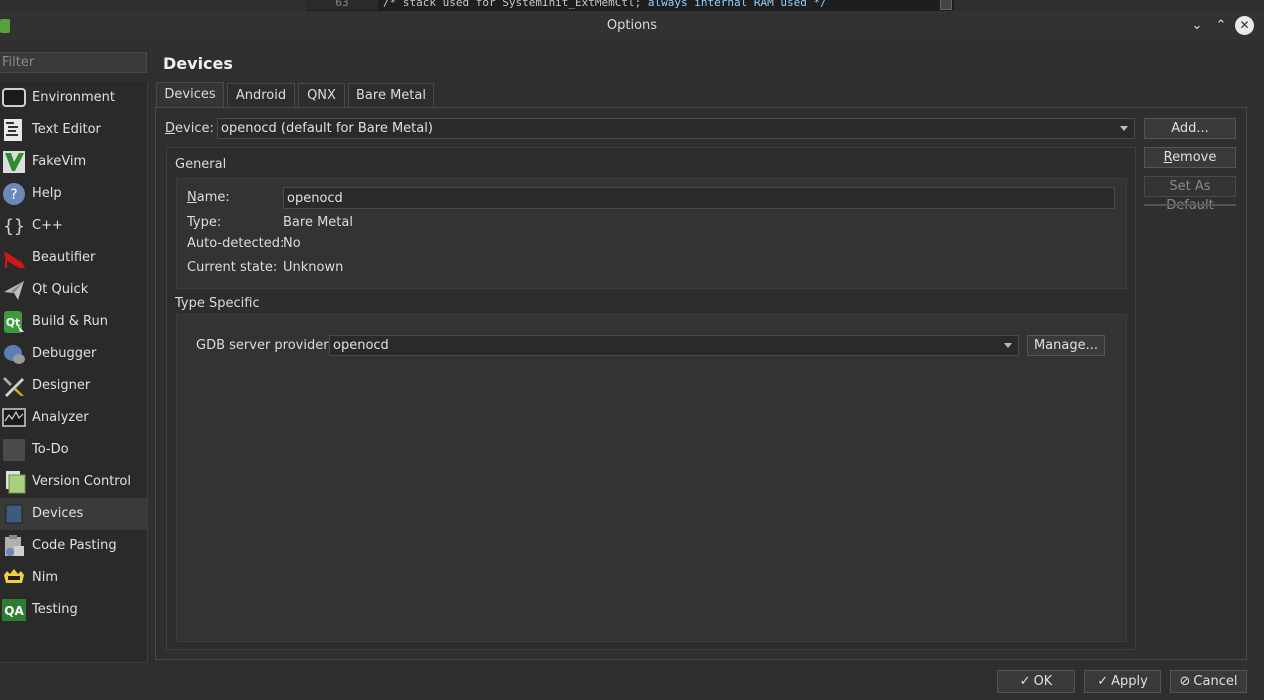  What do you see at coordinates (170, 128) in the screenshot?
I see `mnemonic-letter: D` at bounding box center [170, 128].